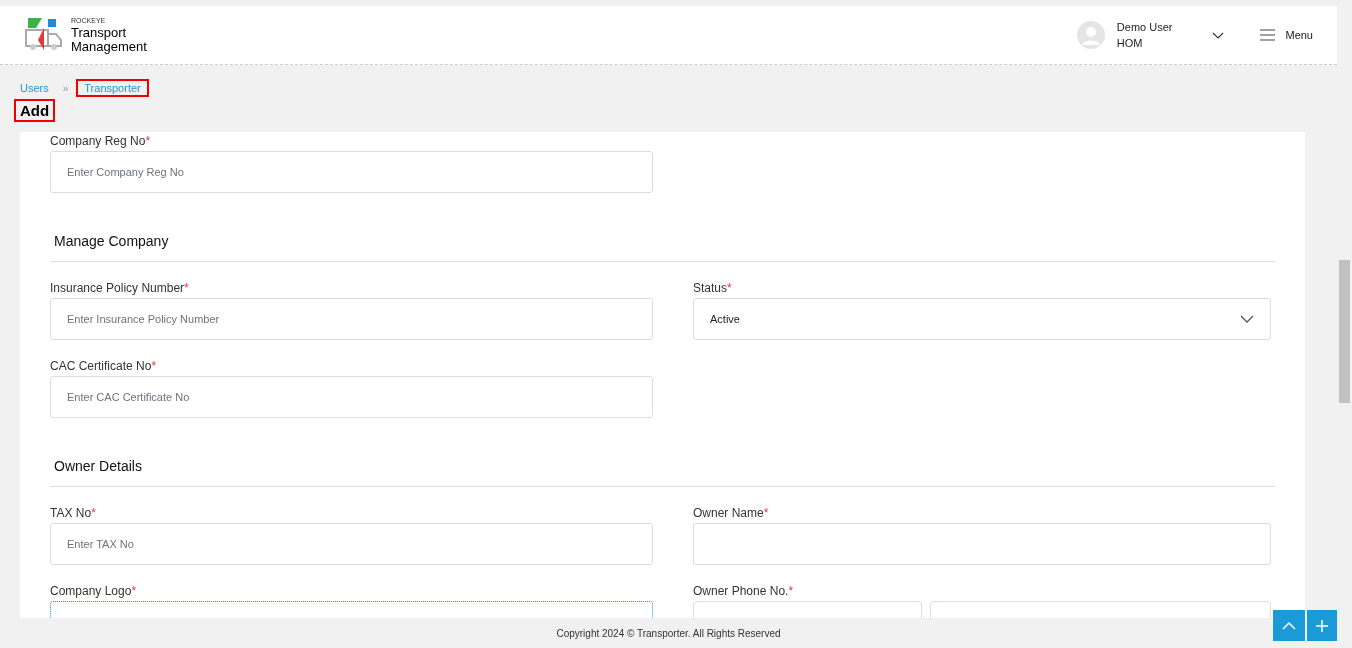 Image resolution: width=1352 pixels, height=648 pixels. I want to click on menu-icon, so click(1268, 35).